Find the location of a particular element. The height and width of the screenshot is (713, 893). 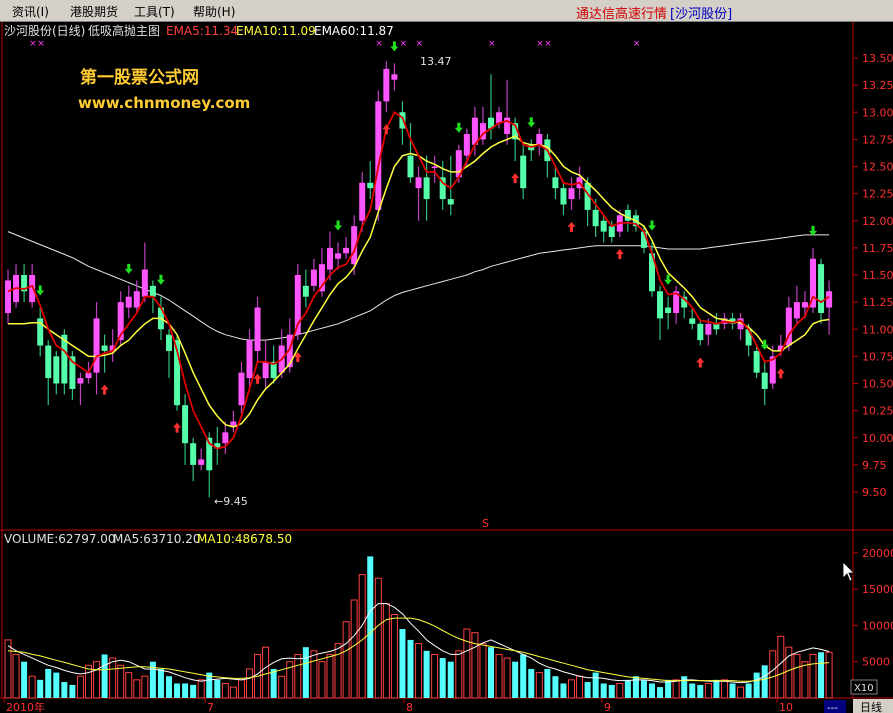

ema5-legend: EMA5:11.34 is located at coordinates (202, 31).